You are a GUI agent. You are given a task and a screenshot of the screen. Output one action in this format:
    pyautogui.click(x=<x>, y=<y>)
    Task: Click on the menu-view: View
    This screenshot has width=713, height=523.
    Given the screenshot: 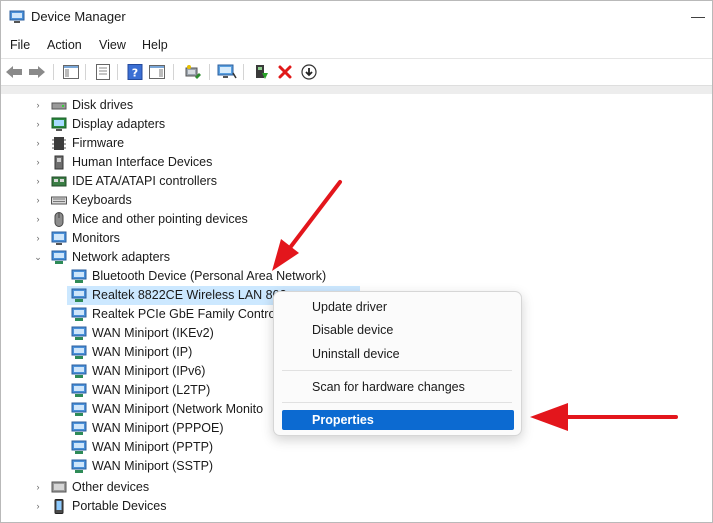 What is the action you would take?
    pyautogui.click(x=112, y=45)
    